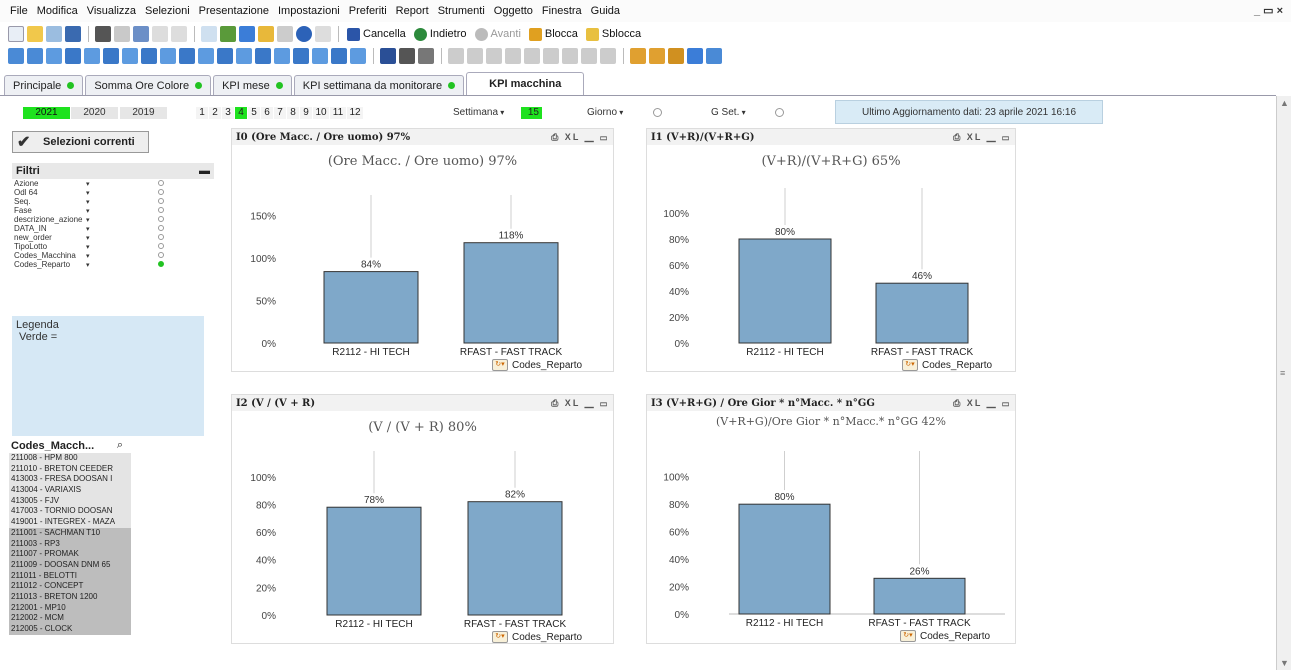 The width and height of the screenshot is (1291, 670). I want to click on indietro-button: Indietro, so click(440, 34).